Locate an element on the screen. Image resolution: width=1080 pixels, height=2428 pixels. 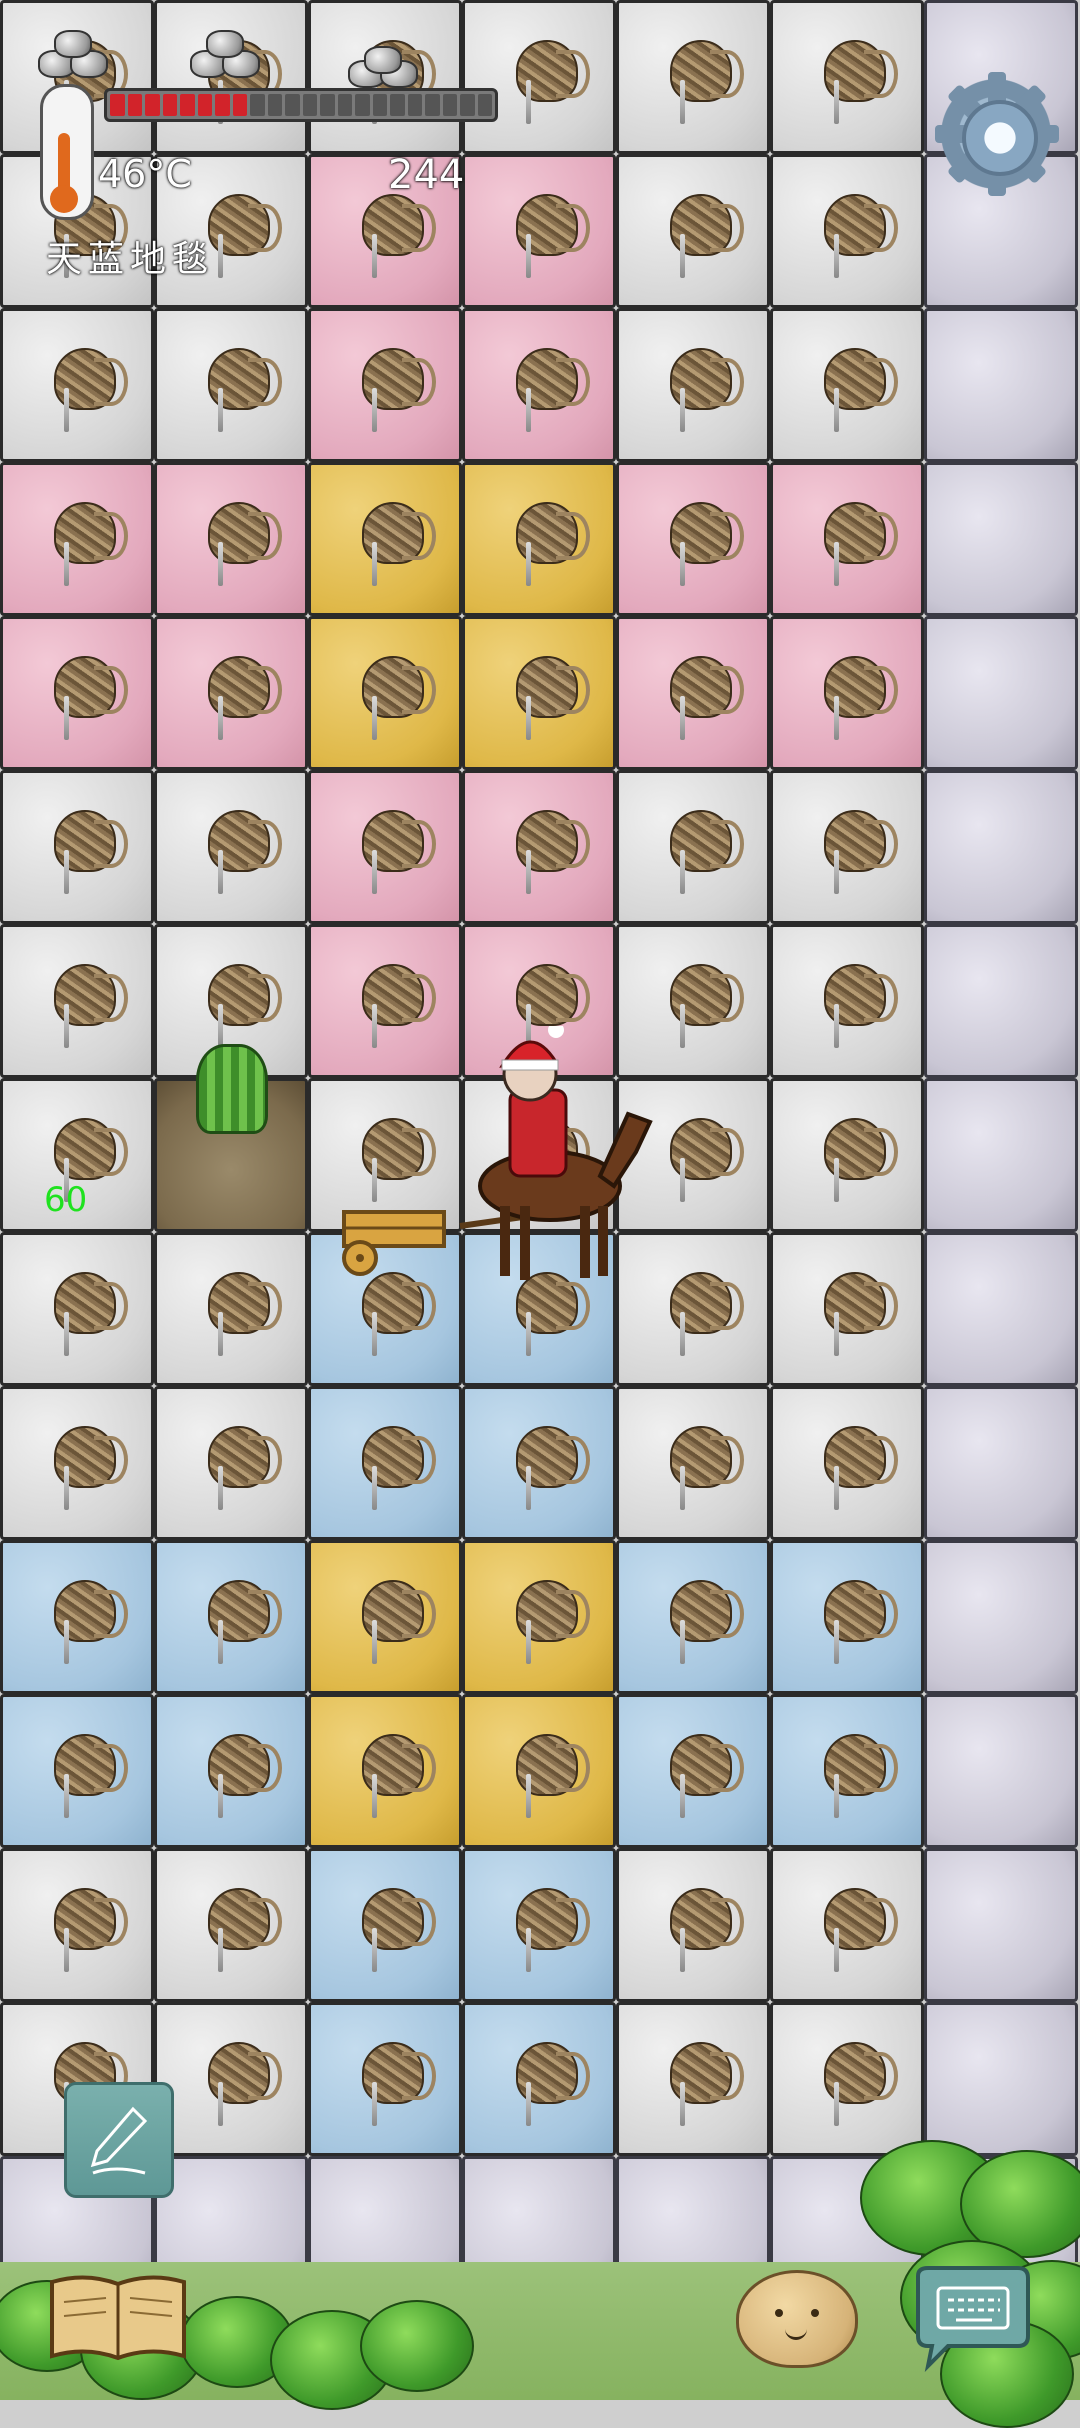
gear-icon is located at coordinates (996, 134).